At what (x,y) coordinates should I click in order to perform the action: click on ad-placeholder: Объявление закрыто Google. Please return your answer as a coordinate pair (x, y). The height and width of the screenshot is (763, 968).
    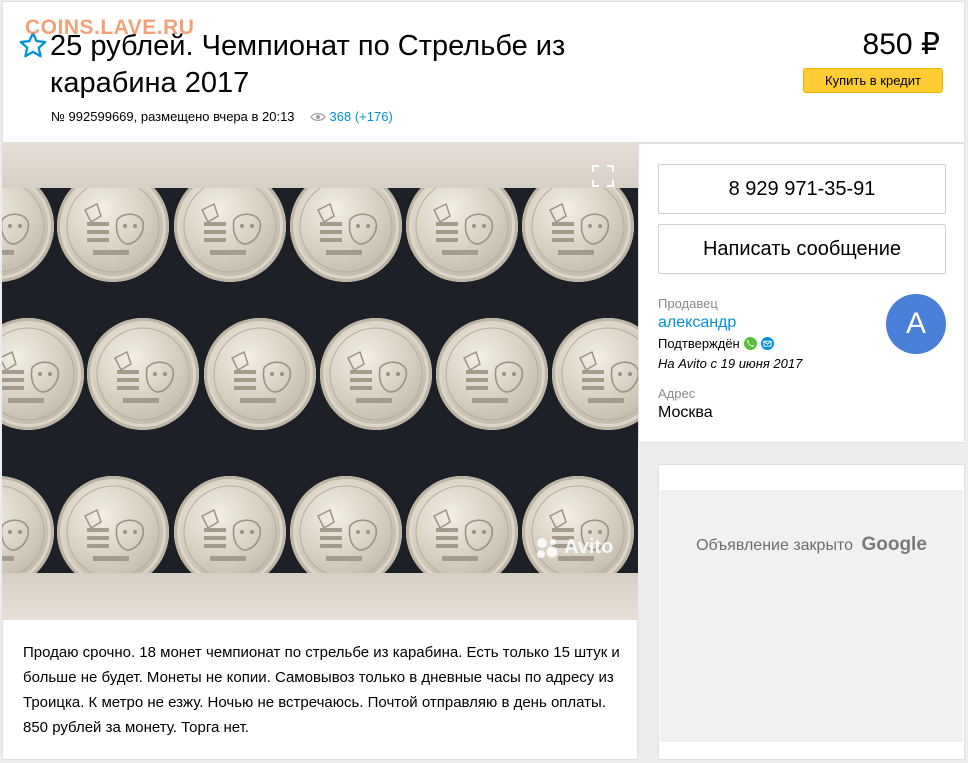
    Looking at the image, I should click on (811, 616).